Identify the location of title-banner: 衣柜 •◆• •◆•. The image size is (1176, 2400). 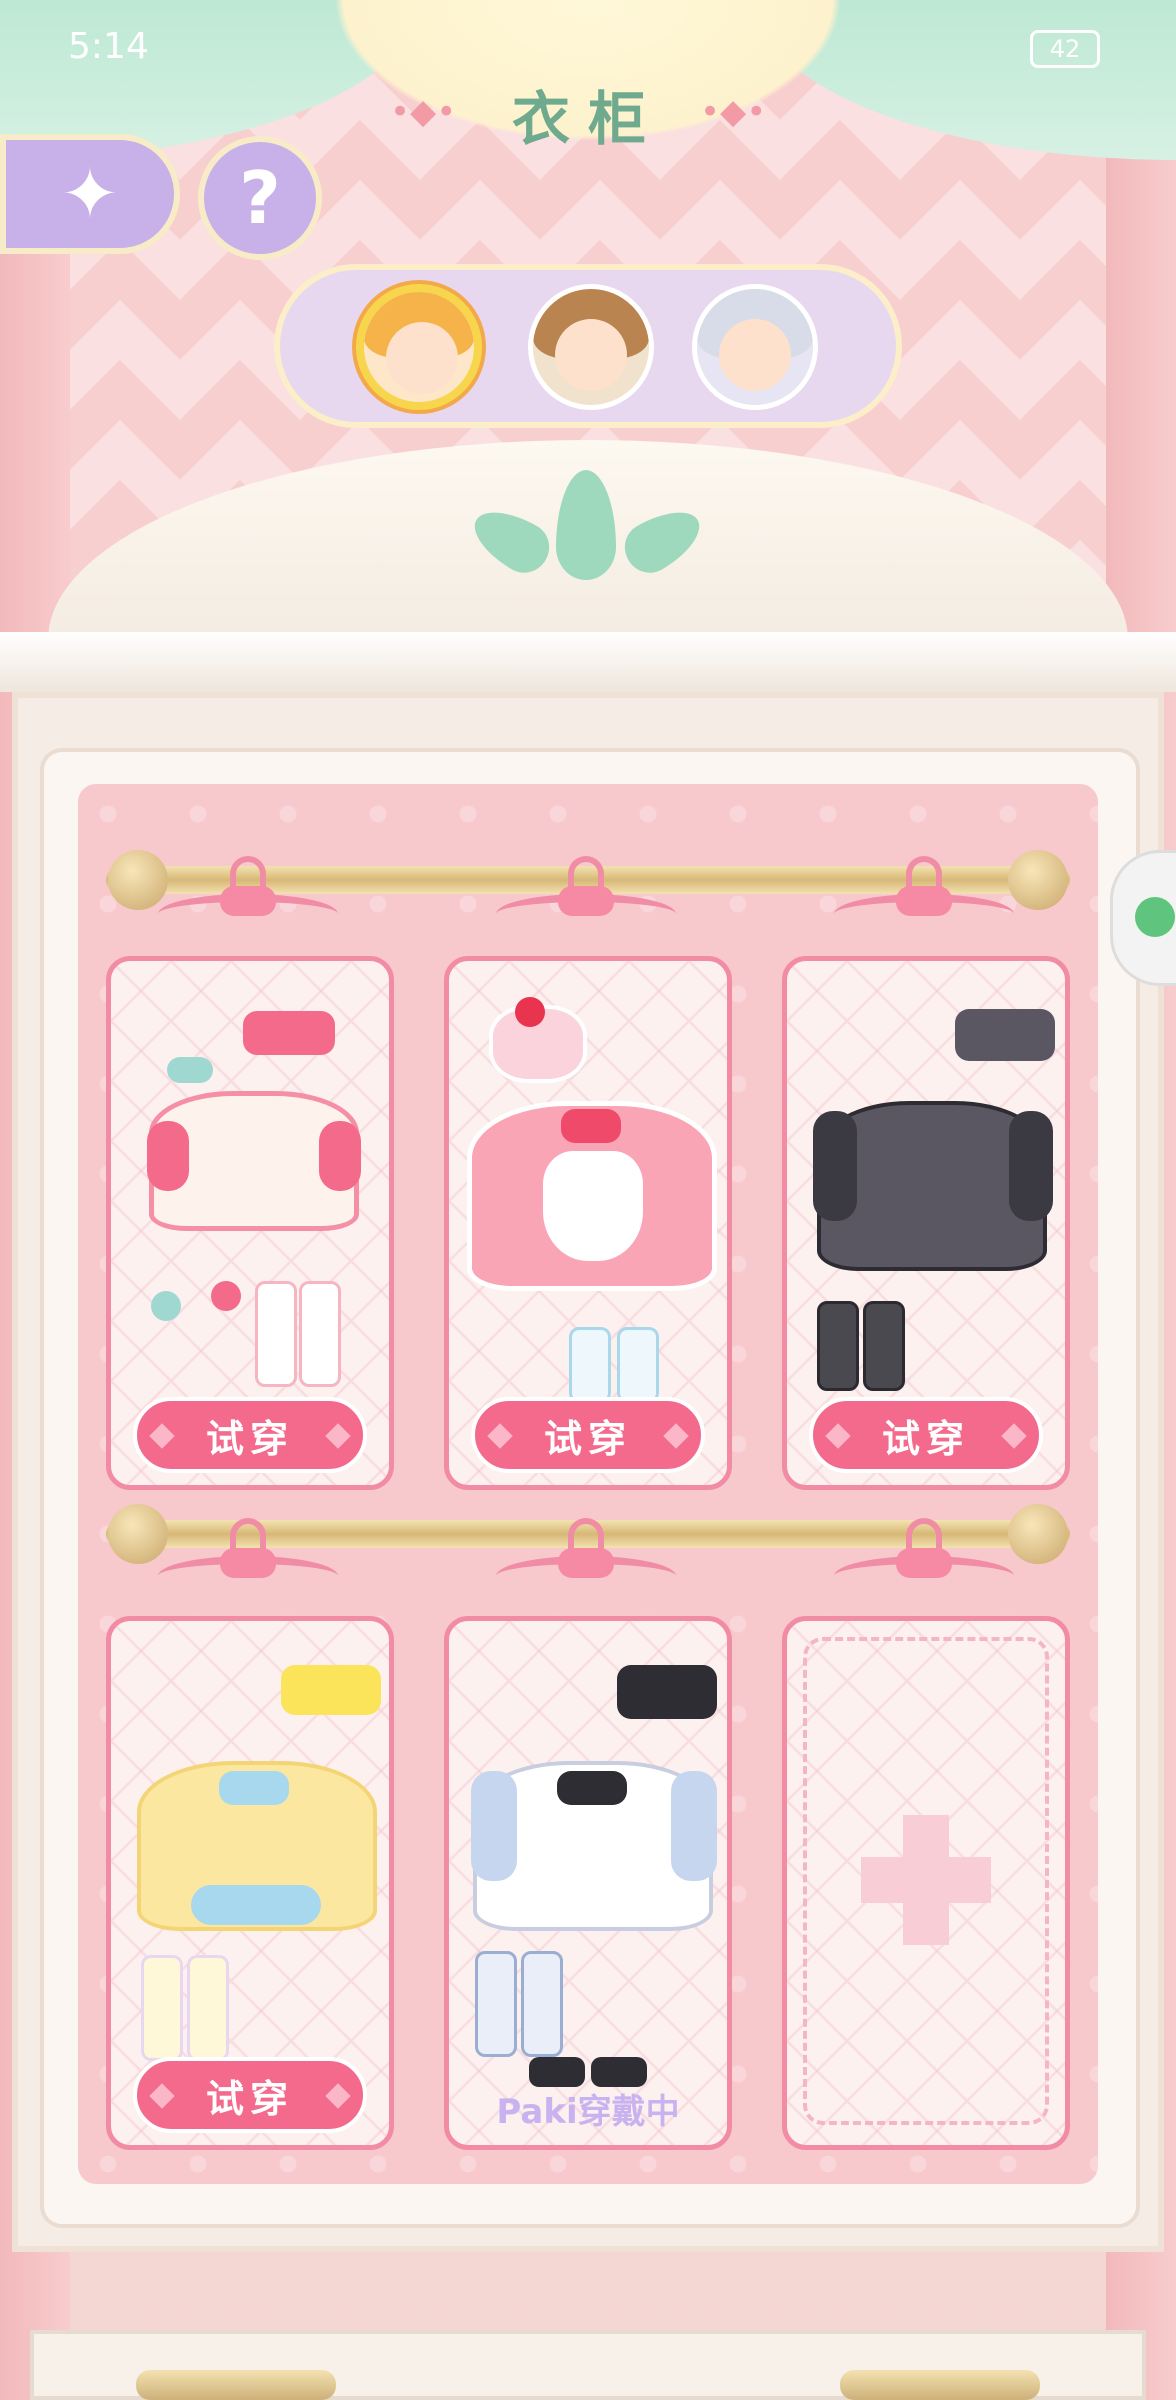
(588, 80).